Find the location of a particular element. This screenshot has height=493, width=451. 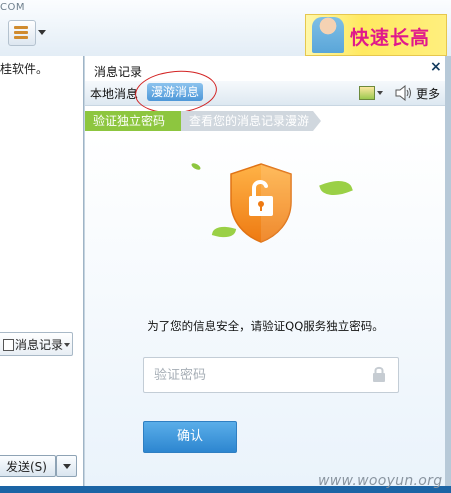

step-indicator: 验证独立密码 查看您的消息记录漫游 is located at coordinates (265, 122).